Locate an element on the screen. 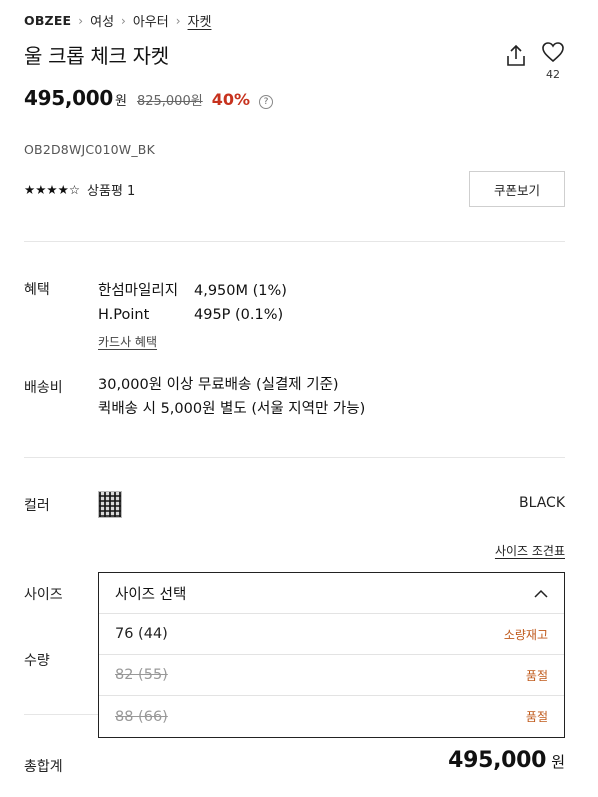 This screenshot has width=598, height=797. total-price: 495,000 is located at coordinates (497, 760).